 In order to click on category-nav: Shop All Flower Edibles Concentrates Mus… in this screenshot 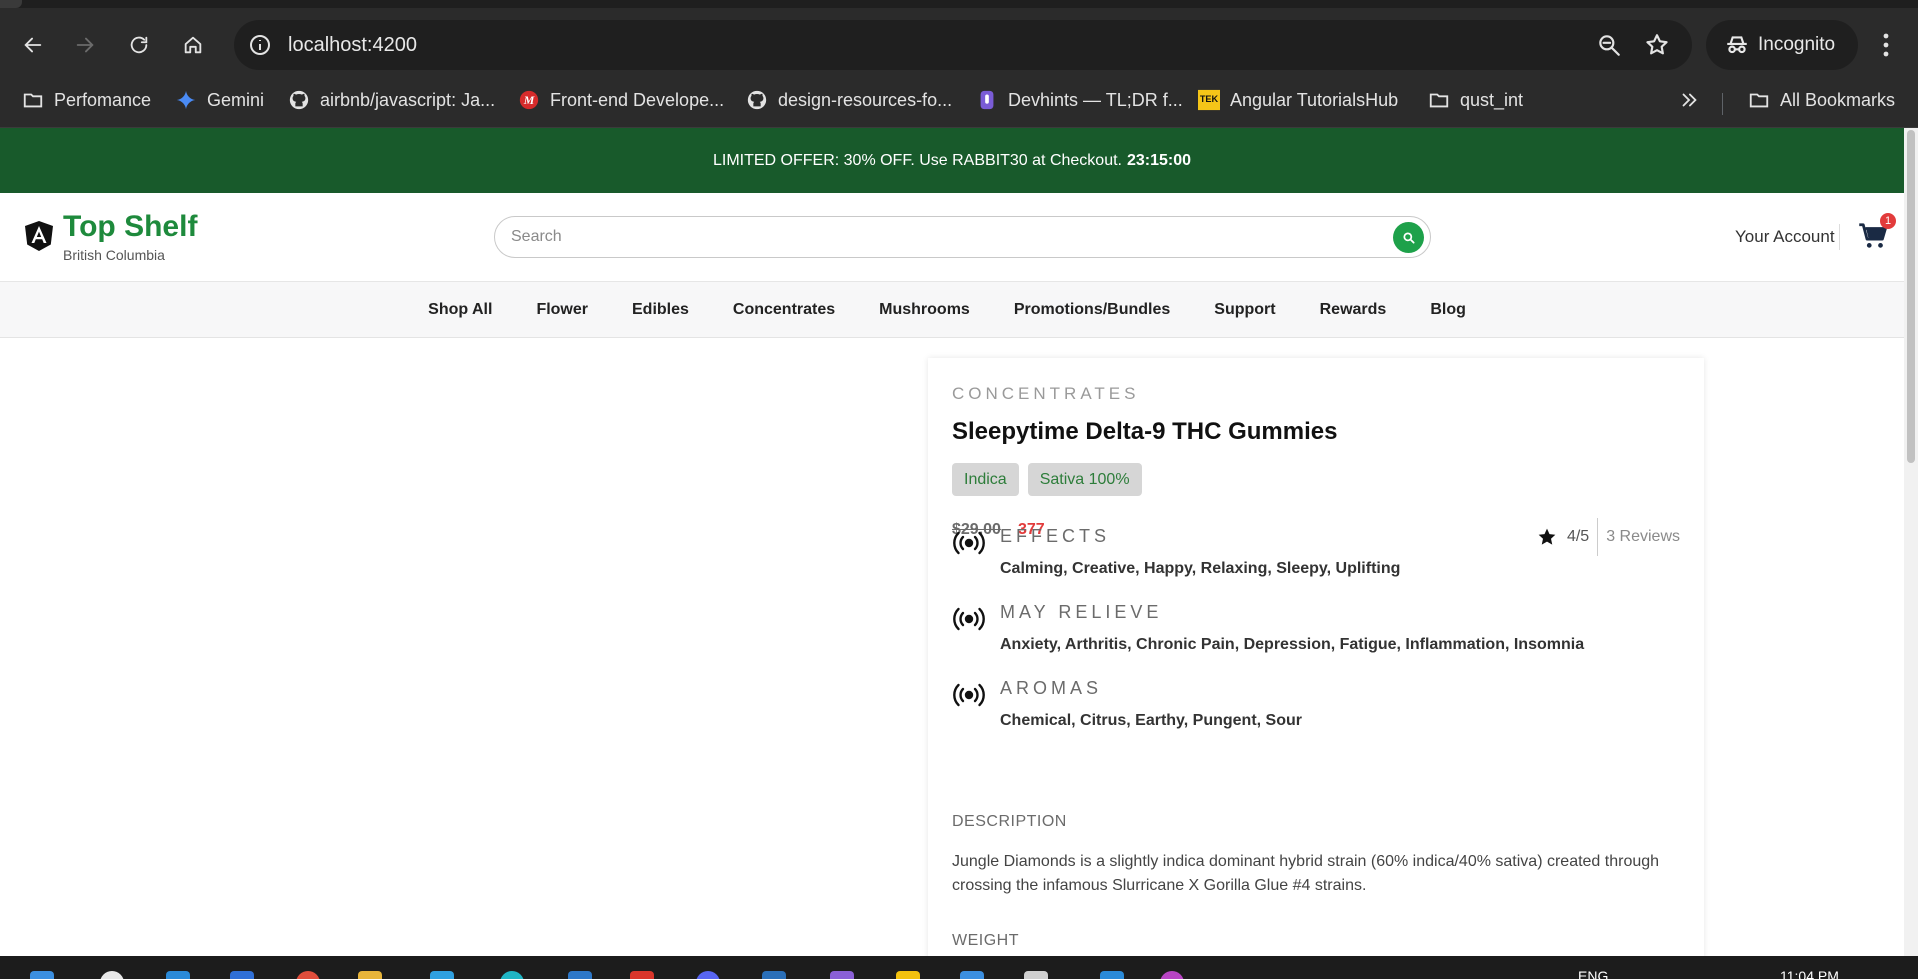, I will do `click(952, 310)`.